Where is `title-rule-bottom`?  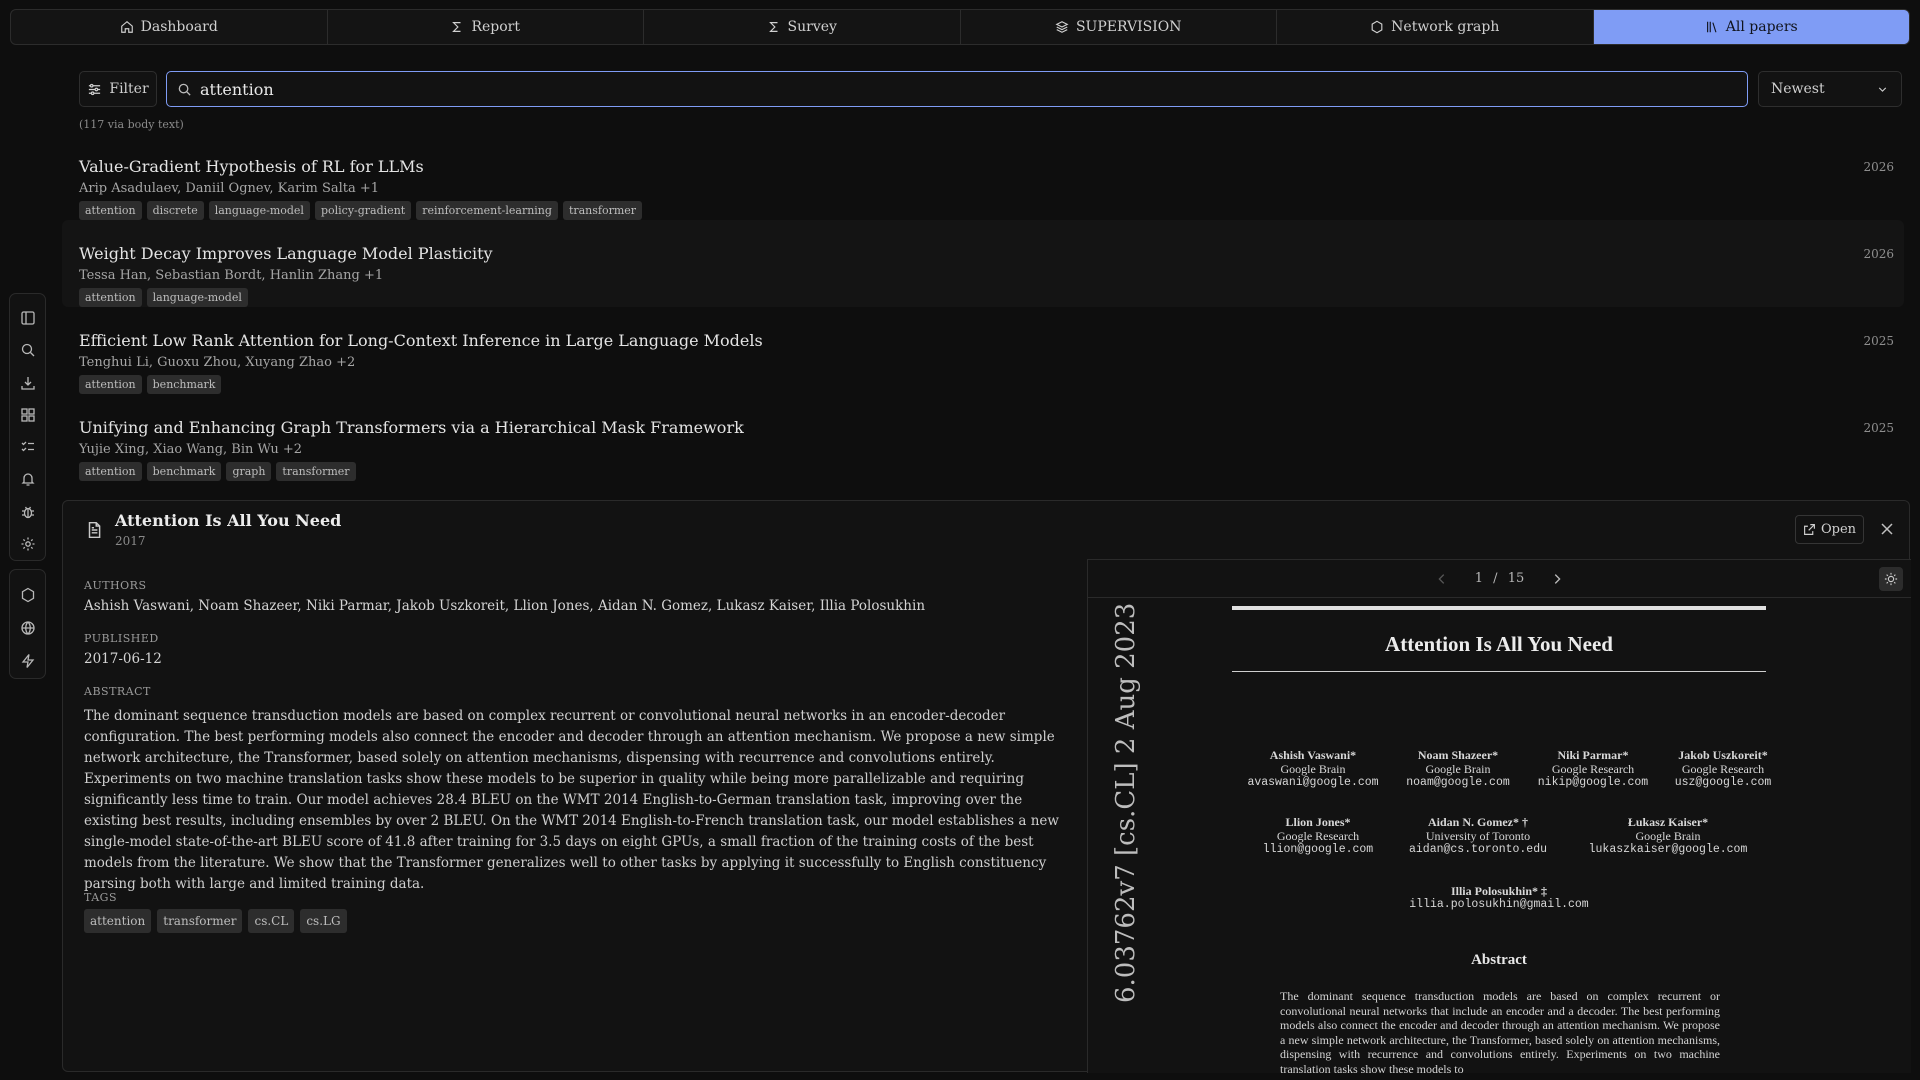
title-rule-bottom is located at coordinates (1499, 671).